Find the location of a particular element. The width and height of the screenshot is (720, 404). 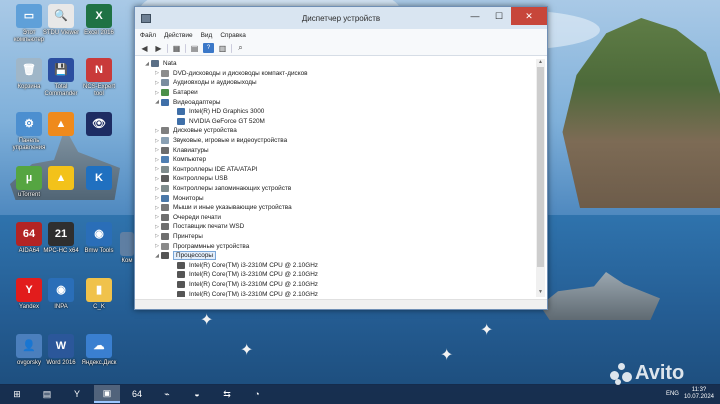

device-category: ▷ Аудиовходы и аудиовыходы is located at coordinates (338, 83).